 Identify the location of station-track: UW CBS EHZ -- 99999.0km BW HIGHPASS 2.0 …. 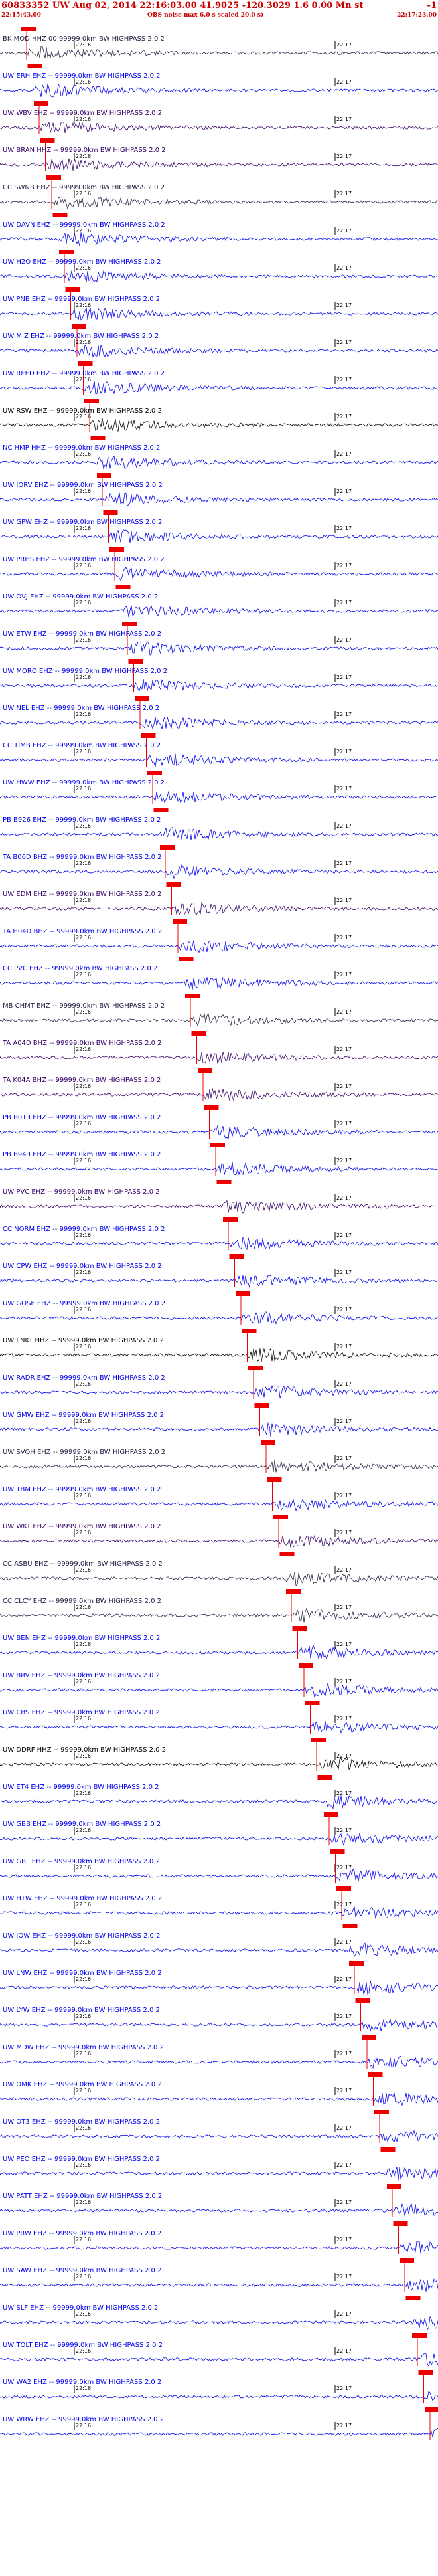
(219, 1719).